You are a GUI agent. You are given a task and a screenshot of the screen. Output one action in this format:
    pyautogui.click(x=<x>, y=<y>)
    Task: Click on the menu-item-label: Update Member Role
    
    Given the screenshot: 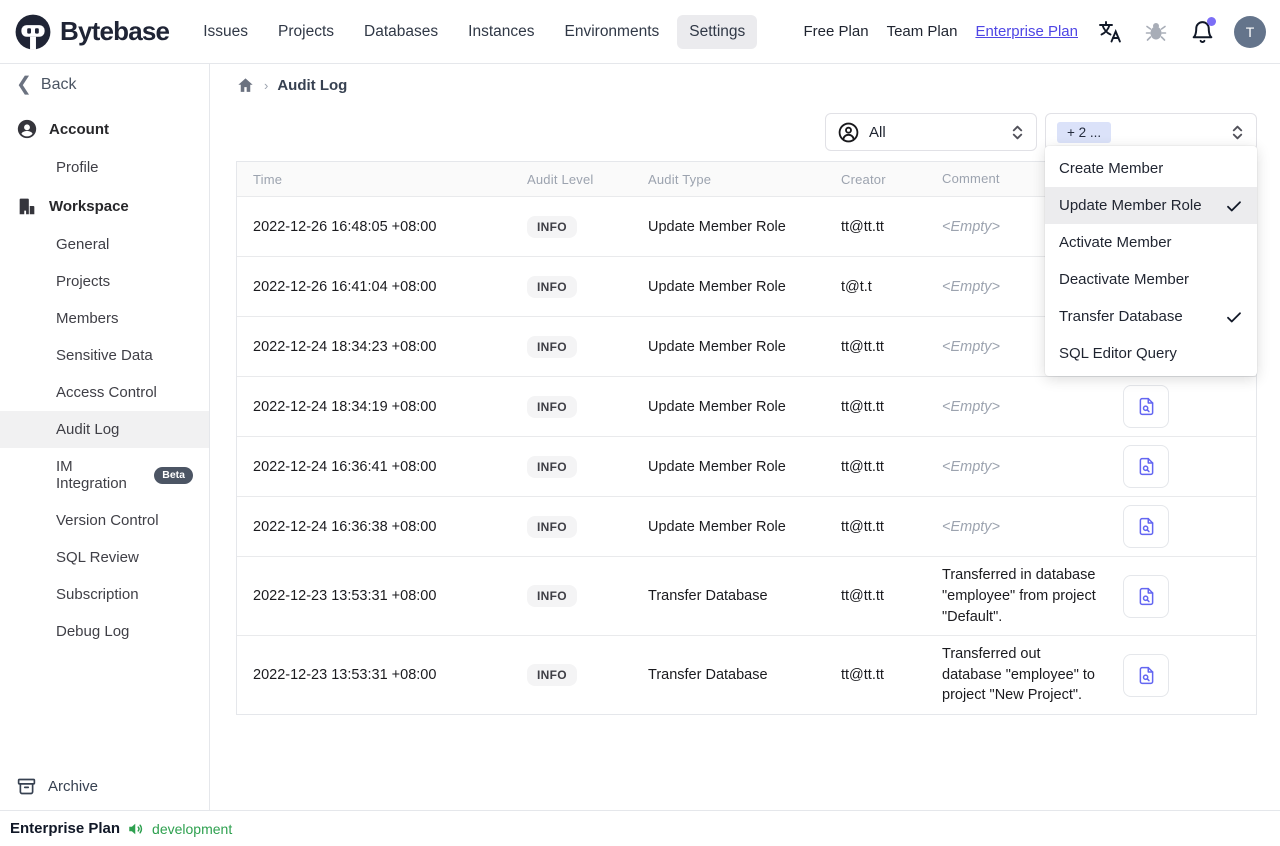 What is the action you would take?
    pyautogui.click(x=1130, y=205)
    